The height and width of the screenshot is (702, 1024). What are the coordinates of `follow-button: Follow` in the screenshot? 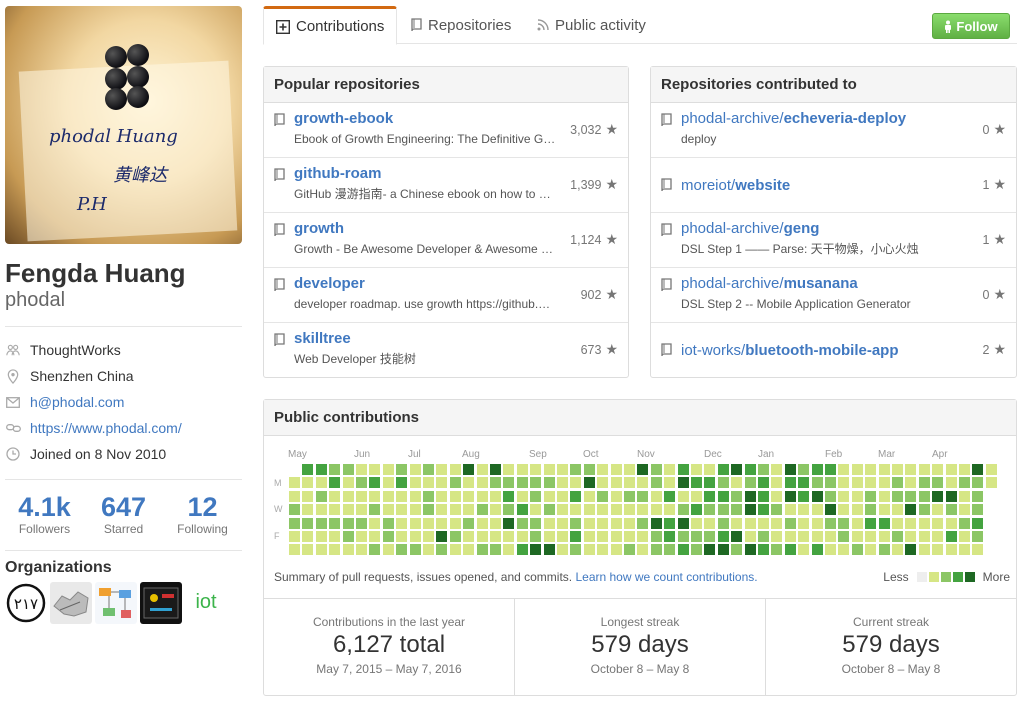 It's located at (971, 26).